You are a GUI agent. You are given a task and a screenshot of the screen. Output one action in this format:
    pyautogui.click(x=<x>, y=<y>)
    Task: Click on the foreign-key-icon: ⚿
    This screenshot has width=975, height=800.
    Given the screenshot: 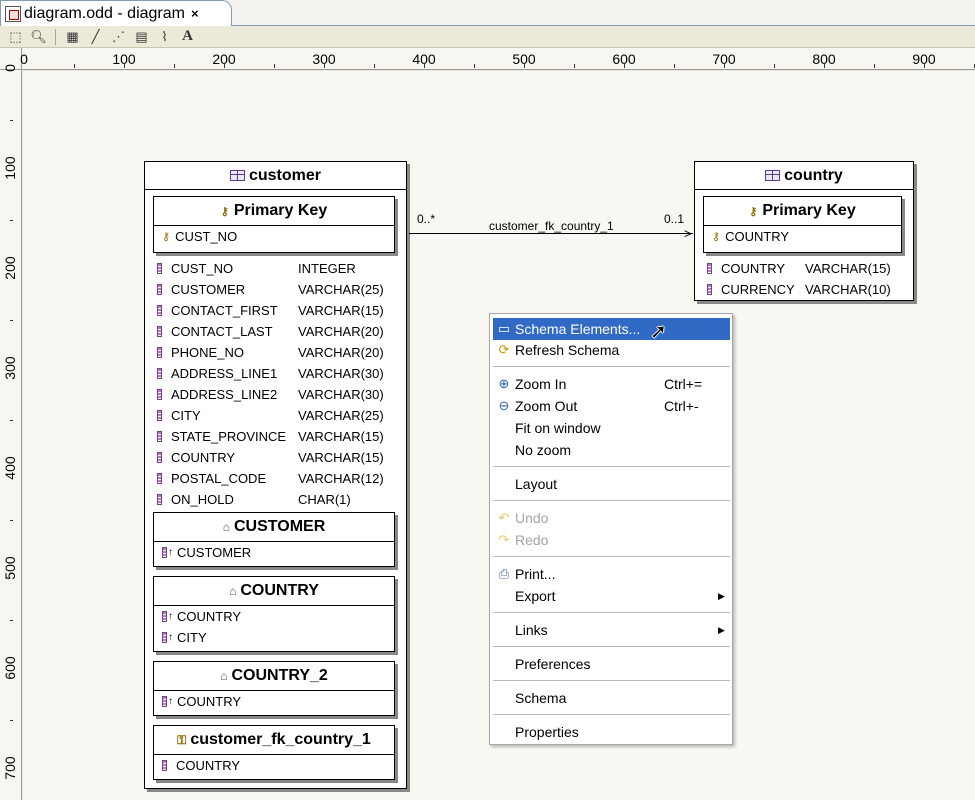 What is the action you would take?
    pyautogui.click(x=182, y=739)
    